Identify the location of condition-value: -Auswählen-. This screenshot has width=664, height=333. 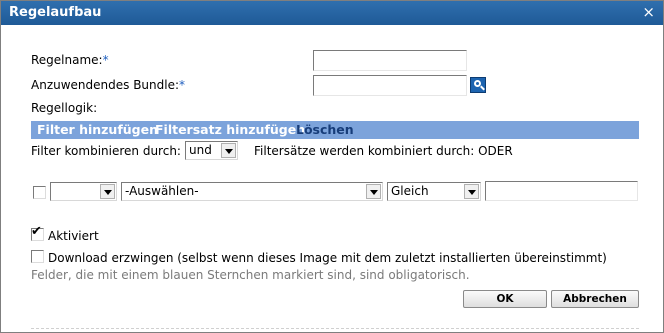
(162, 191).